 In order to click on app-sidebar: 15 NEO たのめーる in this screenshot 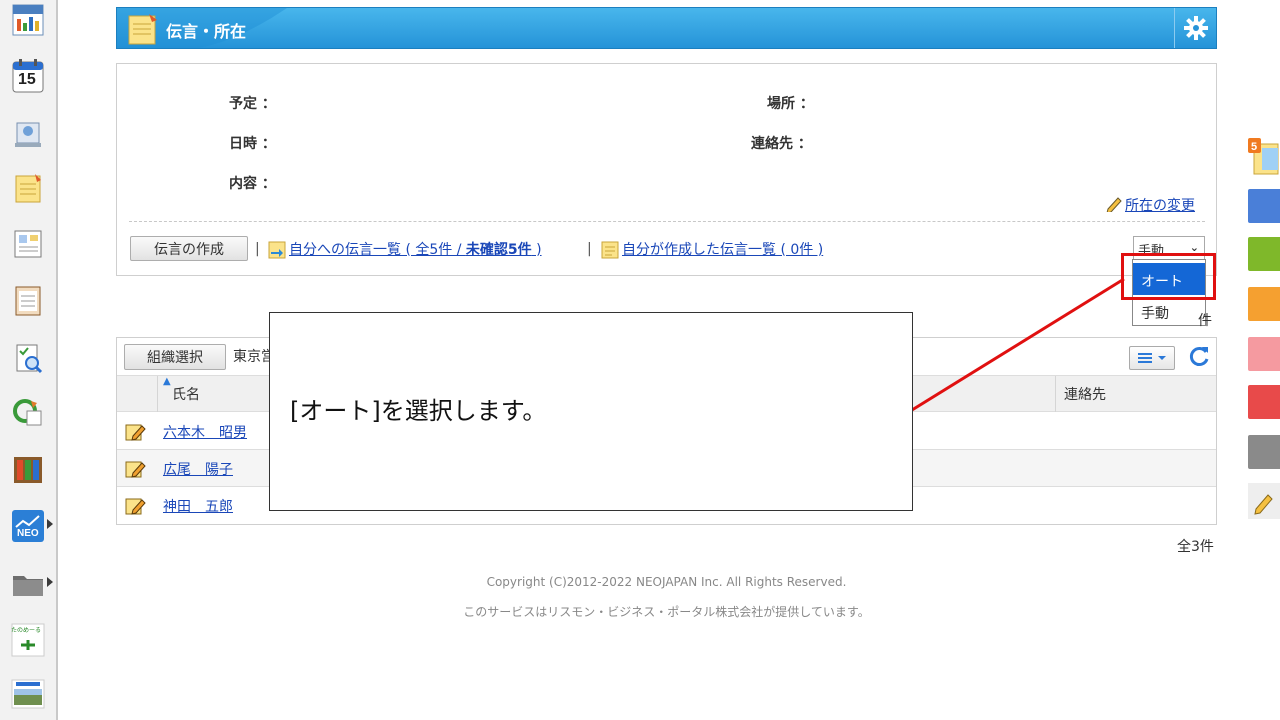, I will do `click(29, 360)`.